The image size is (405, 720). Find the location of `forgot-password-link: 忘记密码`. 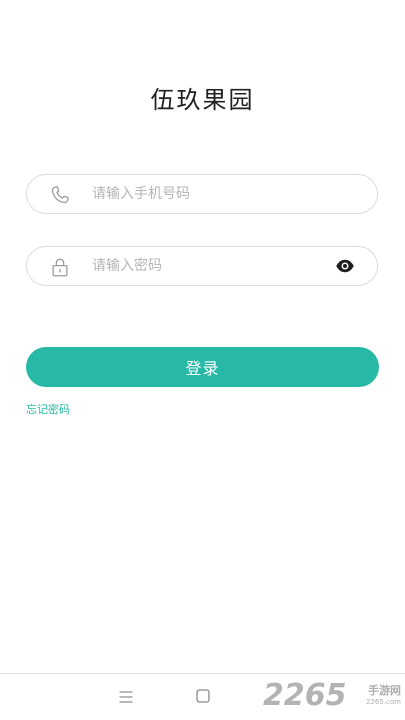

forgot-password-link: 忘记密码 is located at coordinates (48, 409).